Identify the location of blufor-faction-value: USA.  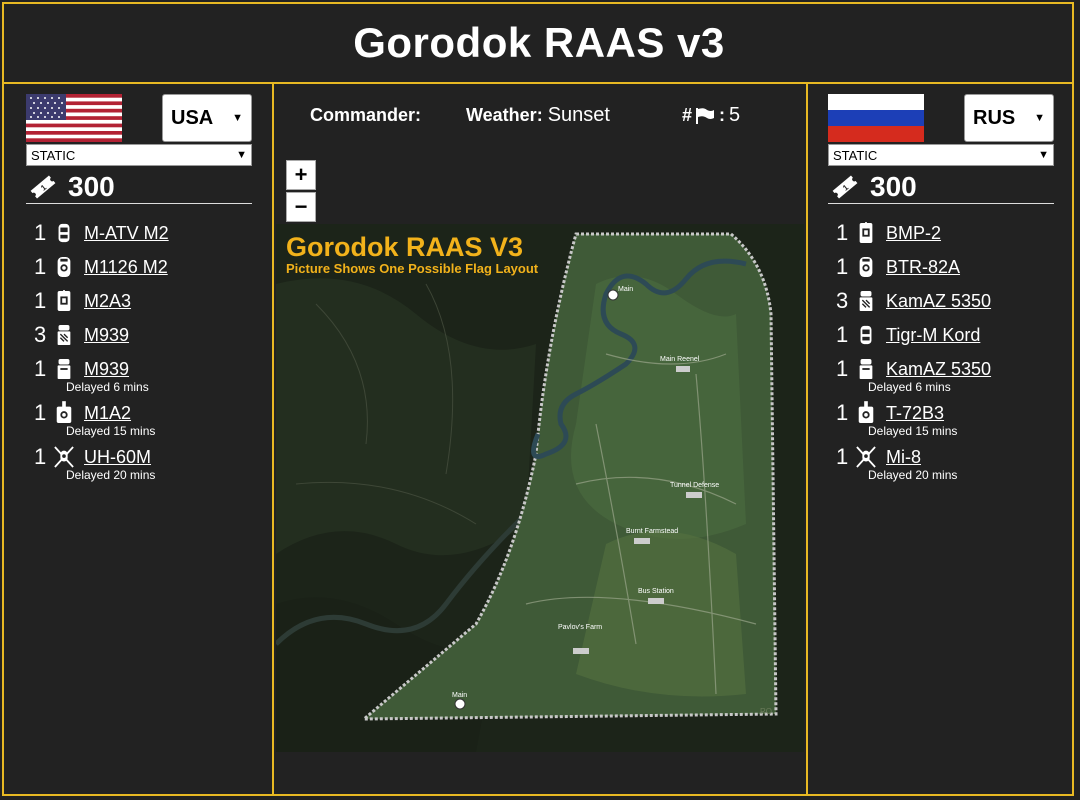
(192, 117).